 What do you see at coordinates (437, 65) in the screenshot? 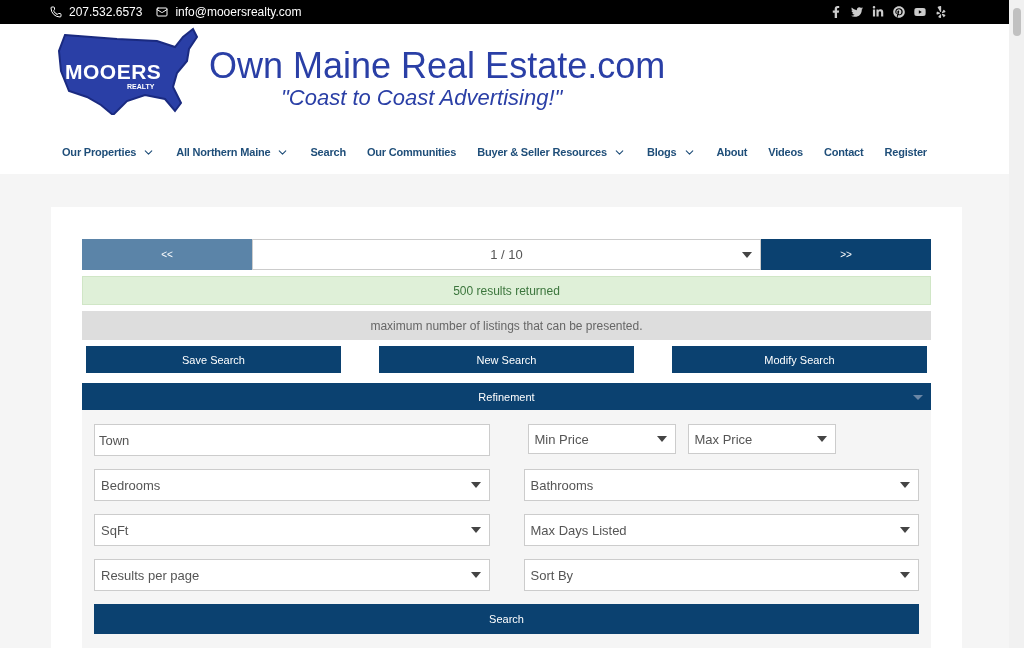
I see `site-title: Own Maine Real Estate.com` at bounding box center [437, 65].